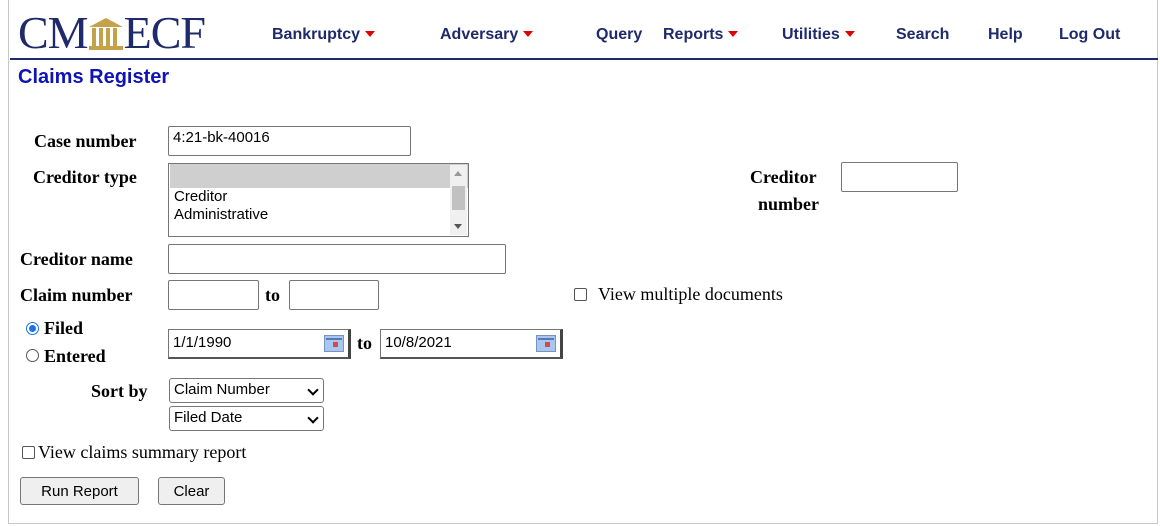 This screenshot has height=526, width=1160. Describe the element at coordinates (85, 141) in the screenshot. I see `case-number-label: Case number` at that location.